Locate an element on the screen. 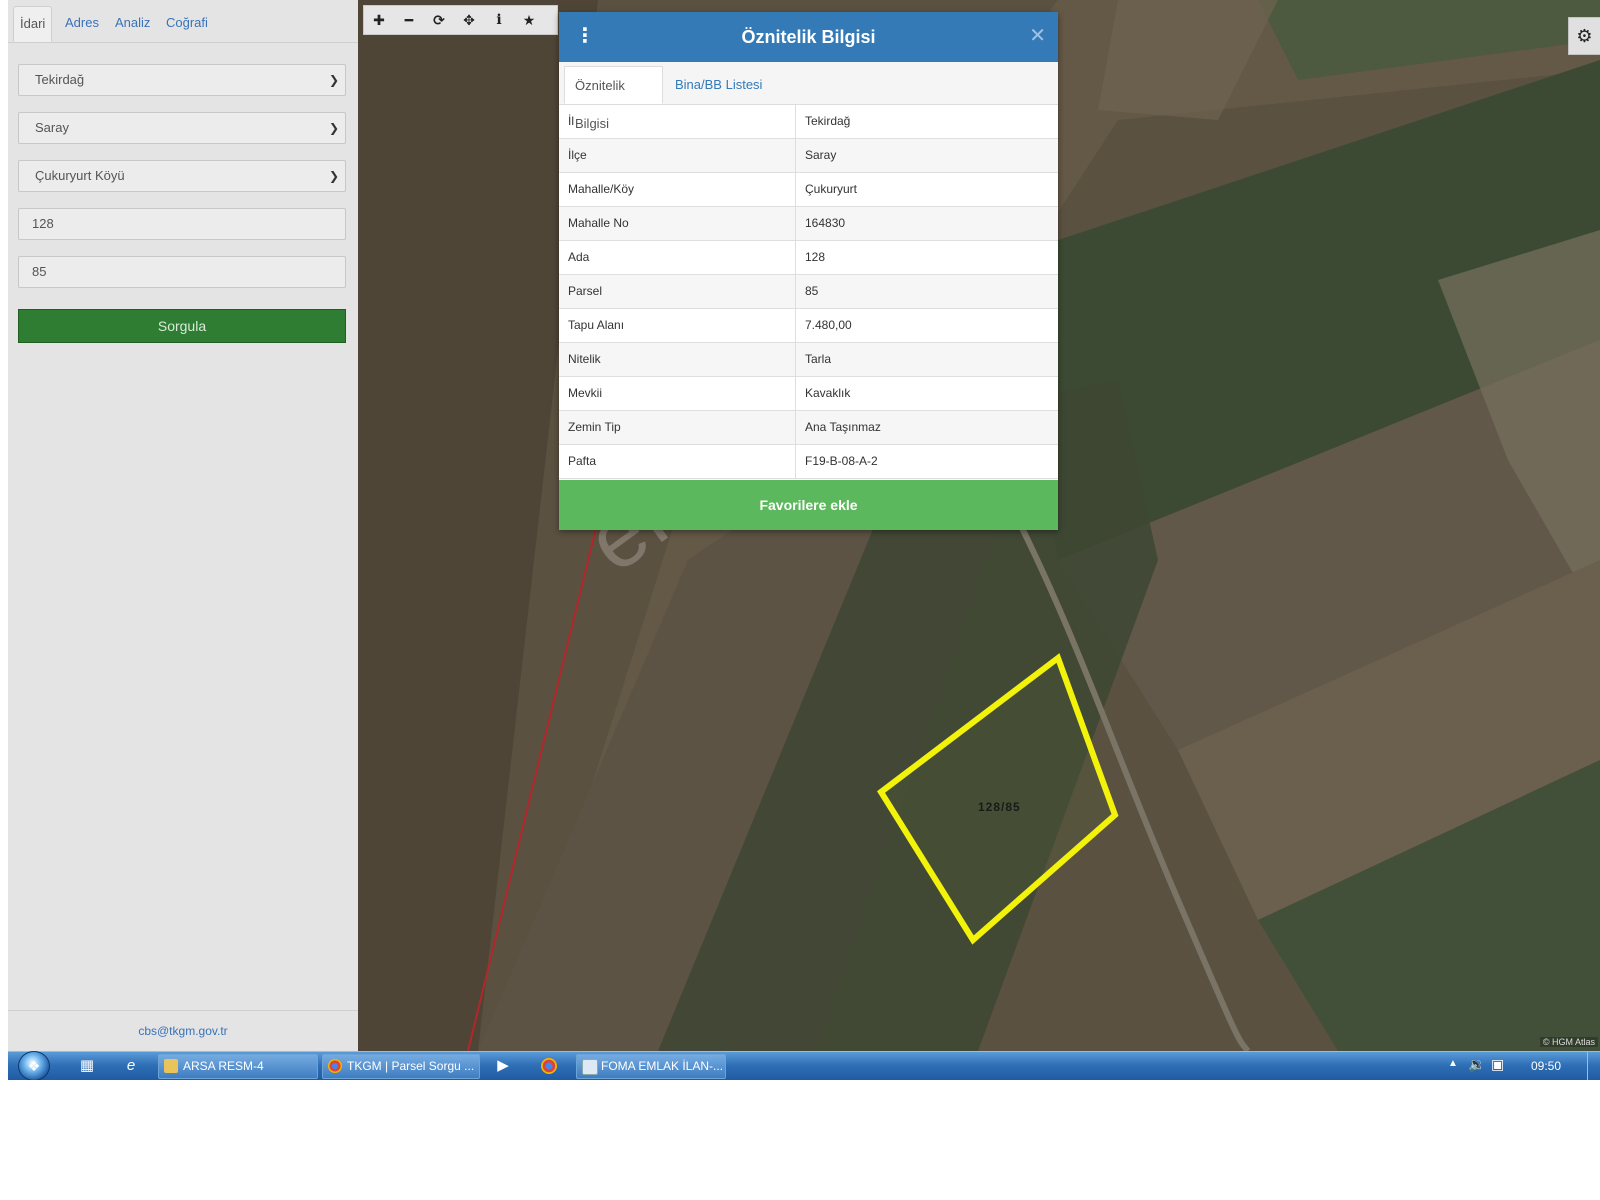  parcel-label: 128/85 is located at coordinates (999, 807).